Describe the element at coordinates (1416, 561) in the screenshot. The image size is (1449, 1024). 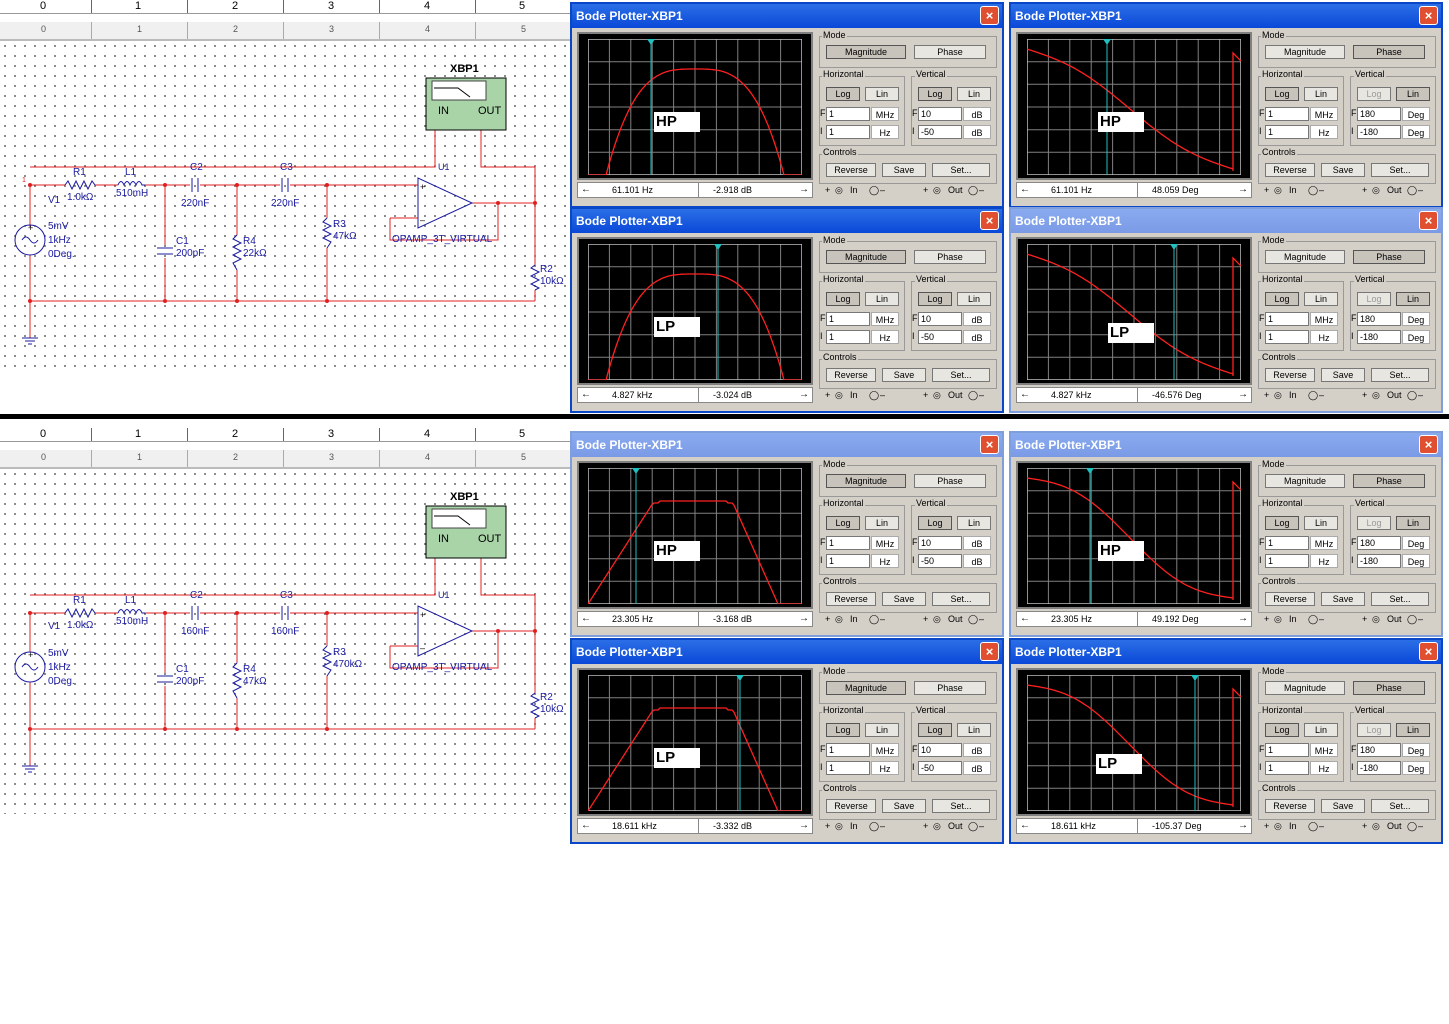
I see `v-initial-unit: Deg` at that location.